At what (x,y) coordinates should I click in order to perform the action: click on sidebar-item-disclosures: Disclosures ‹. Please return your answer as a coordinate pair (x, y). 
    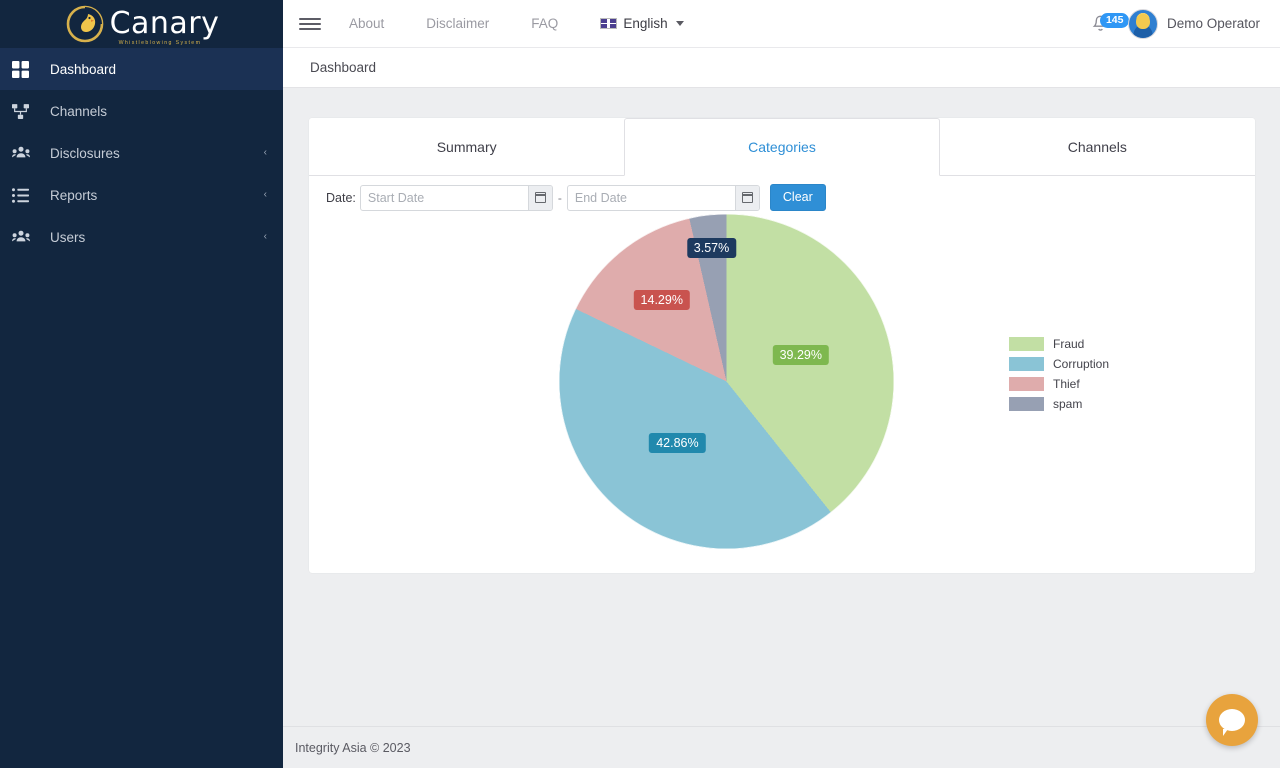
    Looking at the image, I should click on (141, 153).